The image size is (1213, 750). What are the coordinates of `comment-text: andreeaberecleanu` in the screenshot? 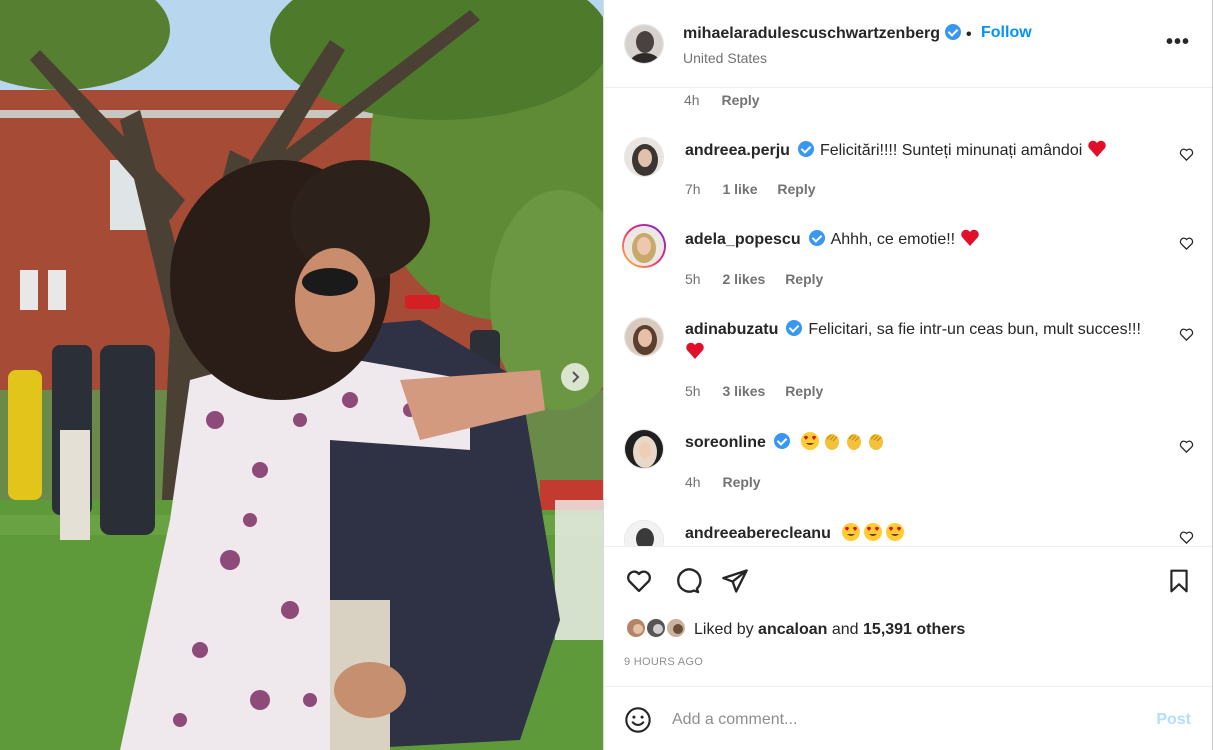 It's located at (925, 533).